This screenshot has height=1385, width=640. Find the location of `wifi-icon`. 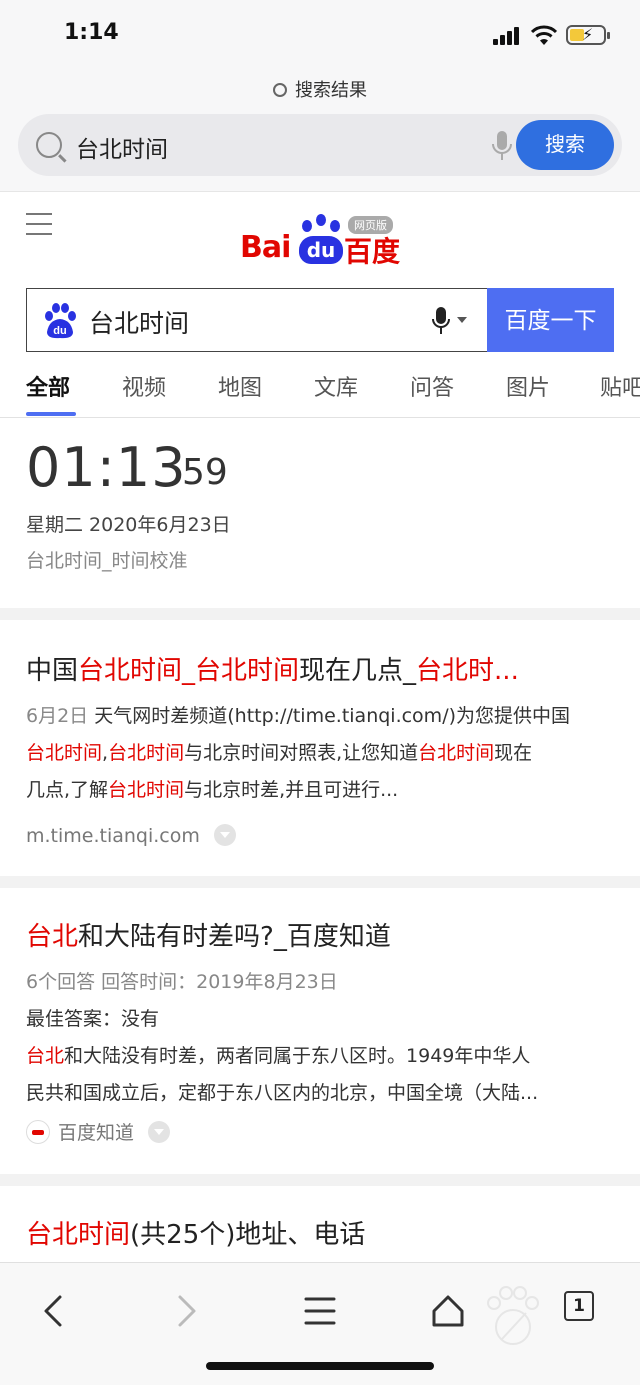

wifi-icon is located at coordinates (544, 35).